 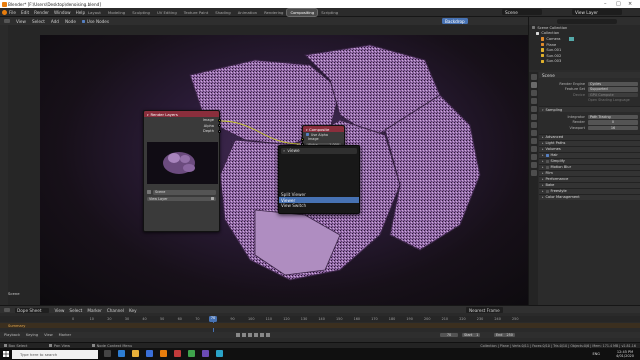 I want to click on render-layer-icon, so click(x=212, y=198).